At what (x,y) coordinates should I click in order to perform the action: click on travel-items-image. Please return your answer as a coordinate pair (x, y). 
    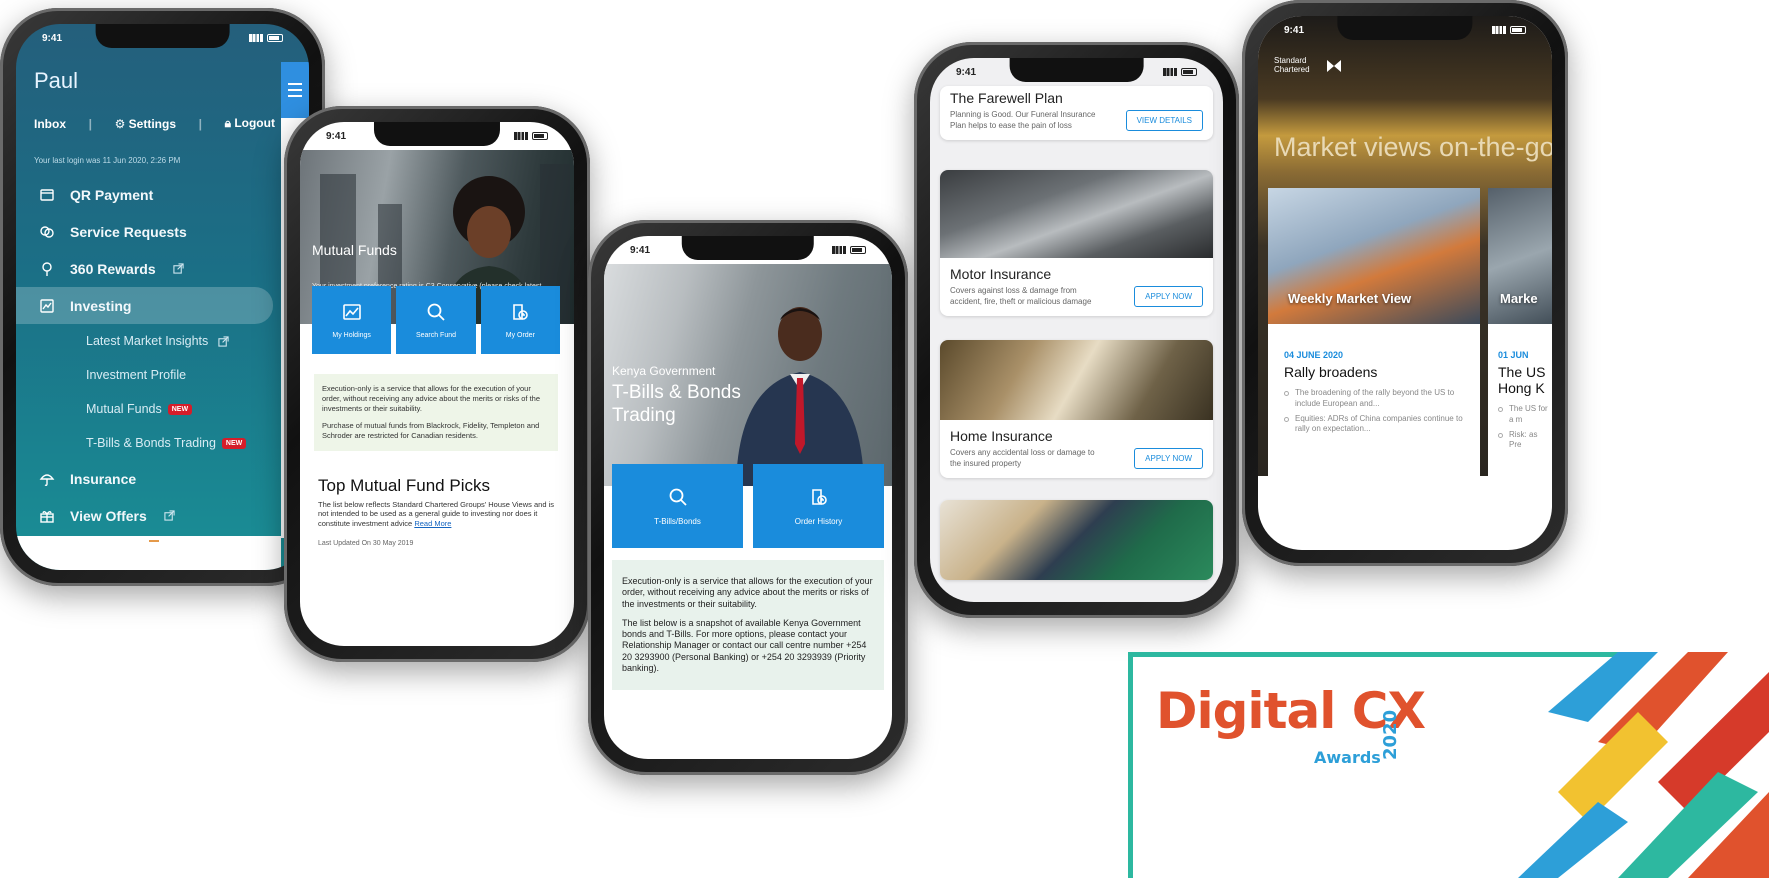
    Looking at the image, I should click on (1076, 540).